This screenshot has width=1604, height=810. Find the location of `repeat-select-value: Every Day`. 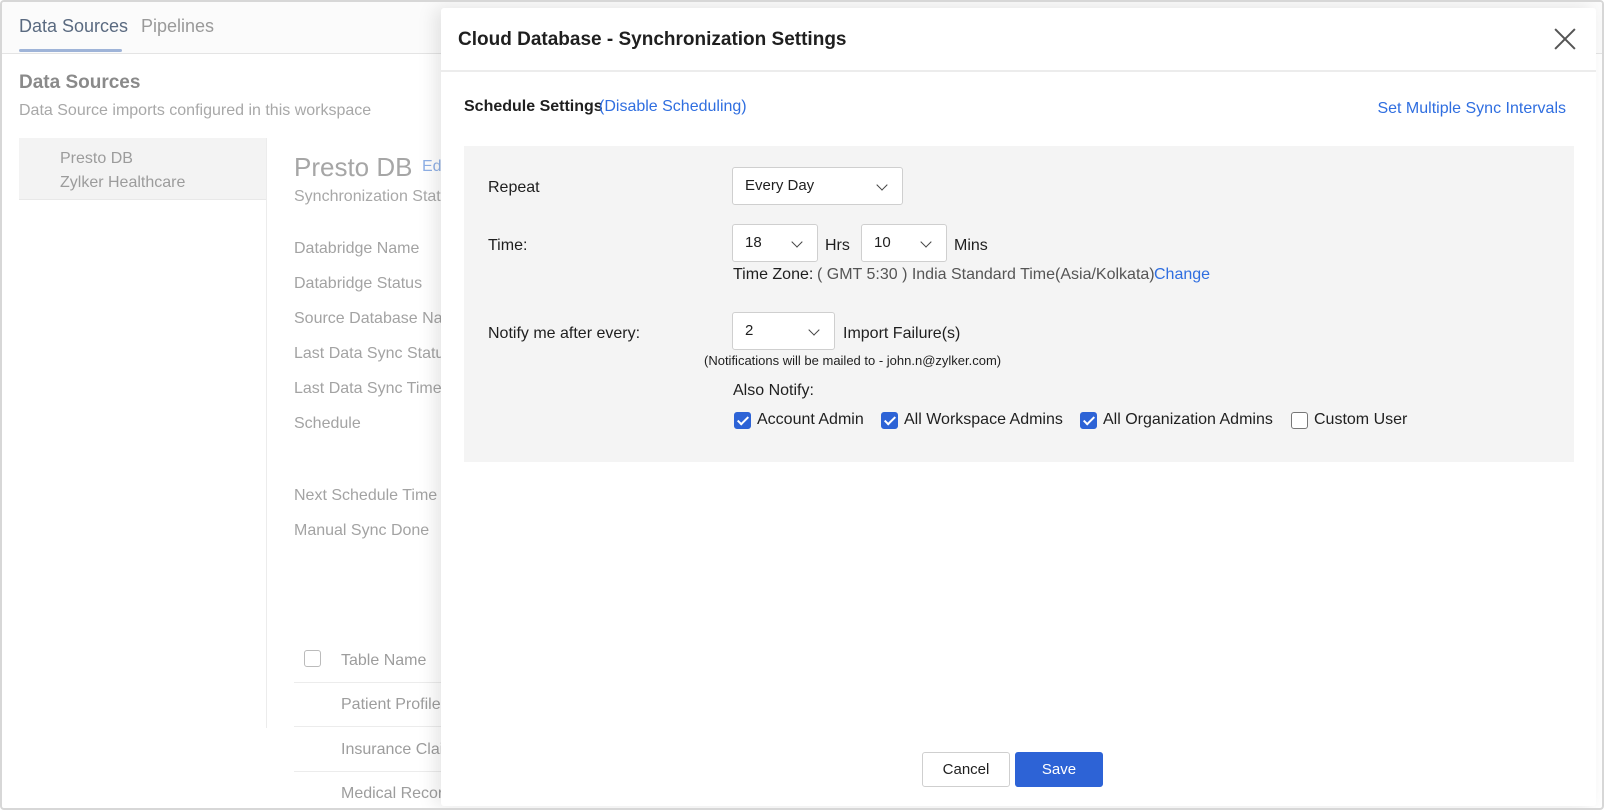

repeat-select-value: Every Day is located at coordinates (780, 185).